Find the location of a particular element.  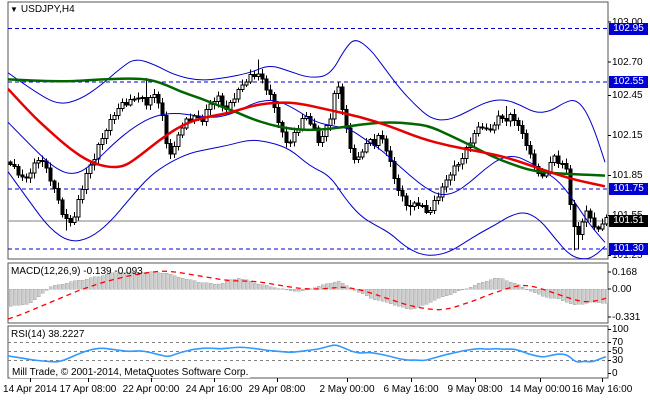

rsi-indicator-label: RSI(14) 38.2227 is located at coordinates (47, 334).